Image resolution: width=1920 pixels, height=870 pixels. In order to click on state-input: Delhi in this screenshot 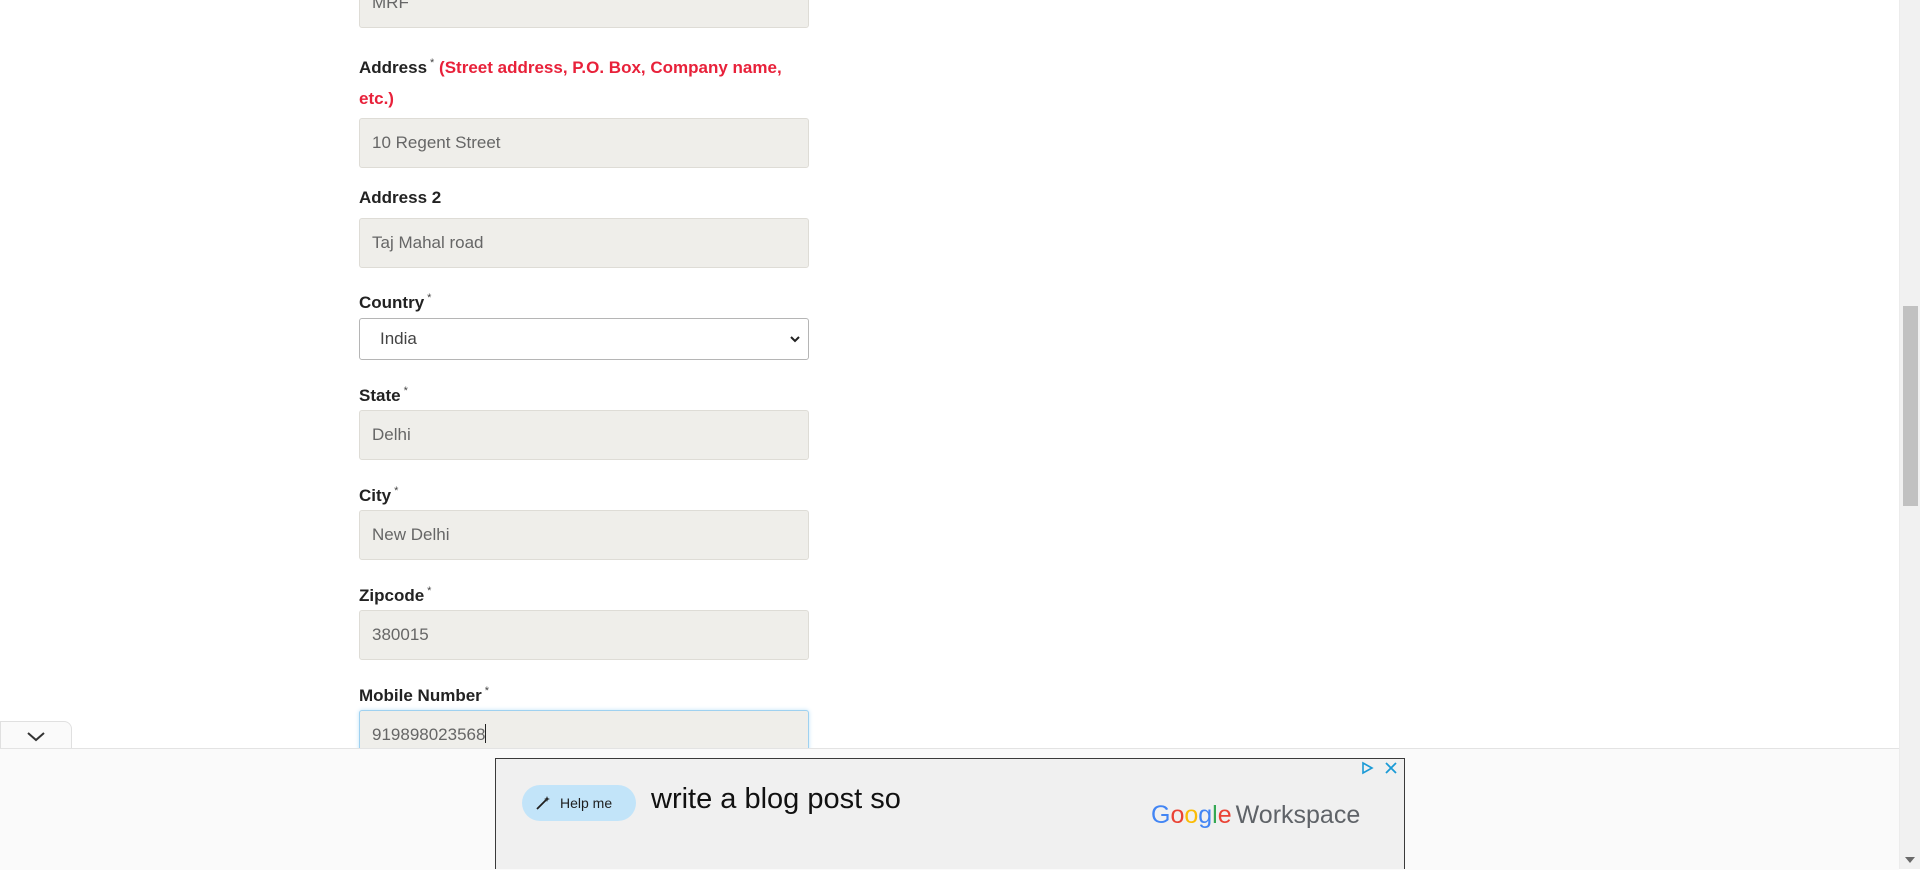, I will do `click(584, 435)`.